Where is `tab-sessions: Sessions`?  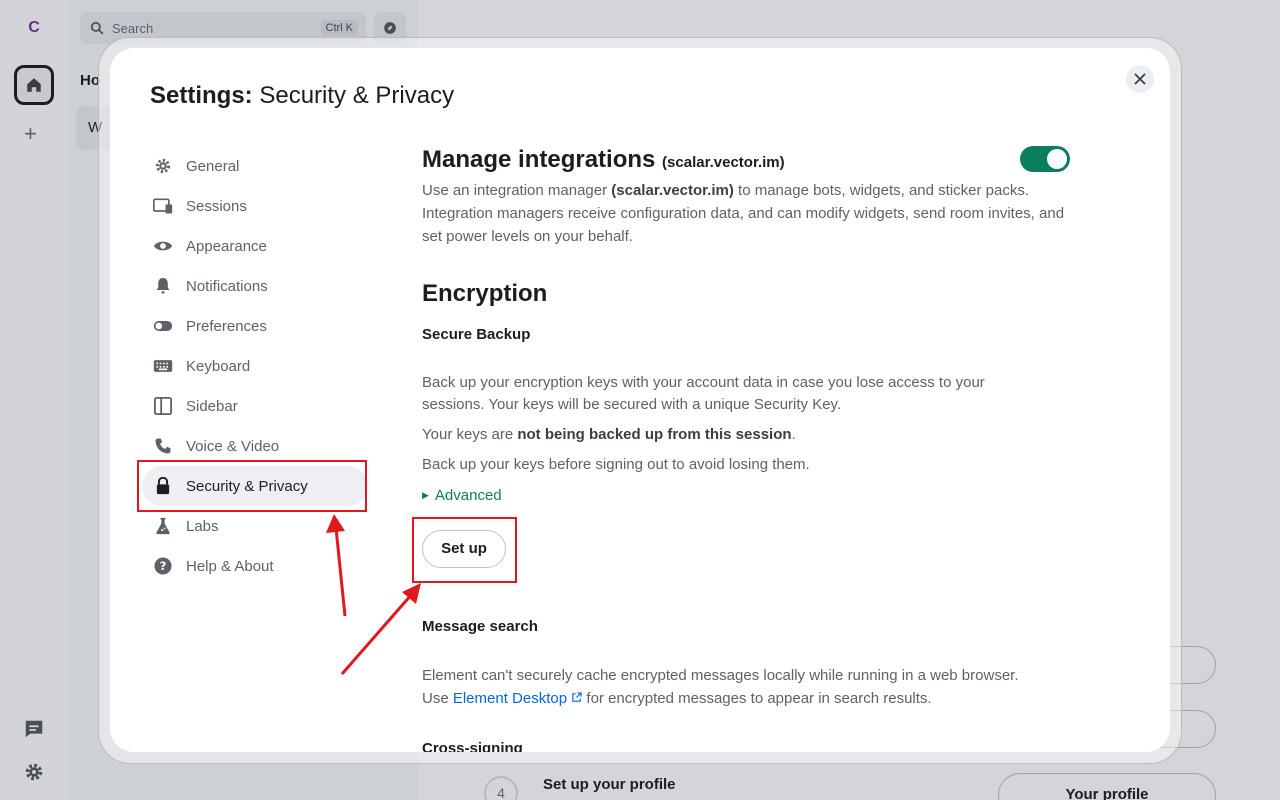 tab-sessions: Sessions is located at coordinates (255, 206).